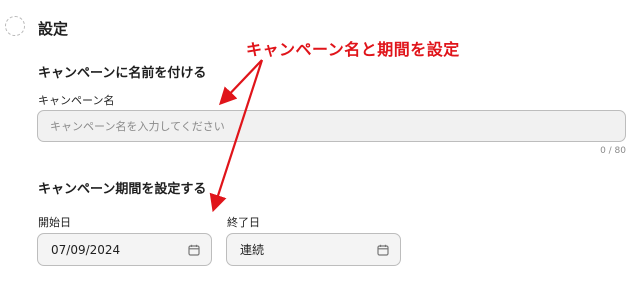 The height and width of the screenshot is (282, 640). Describe the element at coordinates (15, 26) in the screenshot. I see `step-status-icon` at that location.